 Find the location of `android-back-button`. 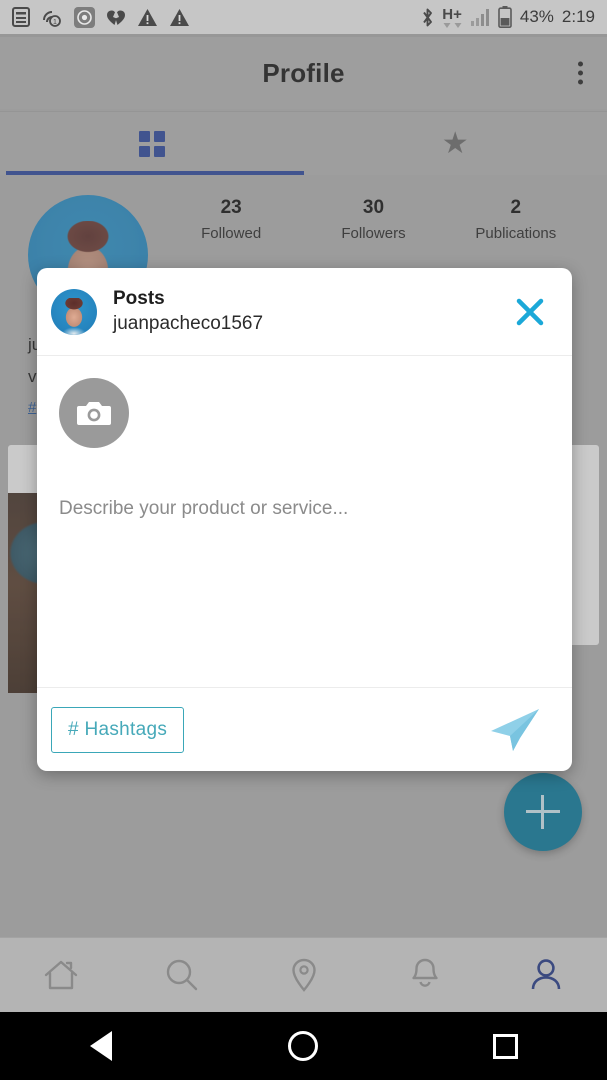

android-back-button is located at coordinates (101, 1046).